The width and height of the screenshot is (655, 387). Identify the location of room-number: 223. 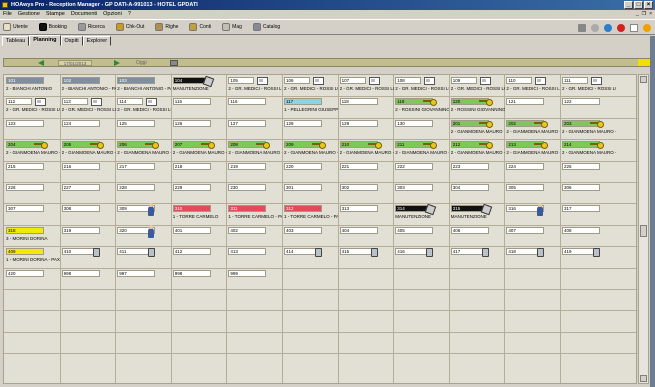
(469, 166).